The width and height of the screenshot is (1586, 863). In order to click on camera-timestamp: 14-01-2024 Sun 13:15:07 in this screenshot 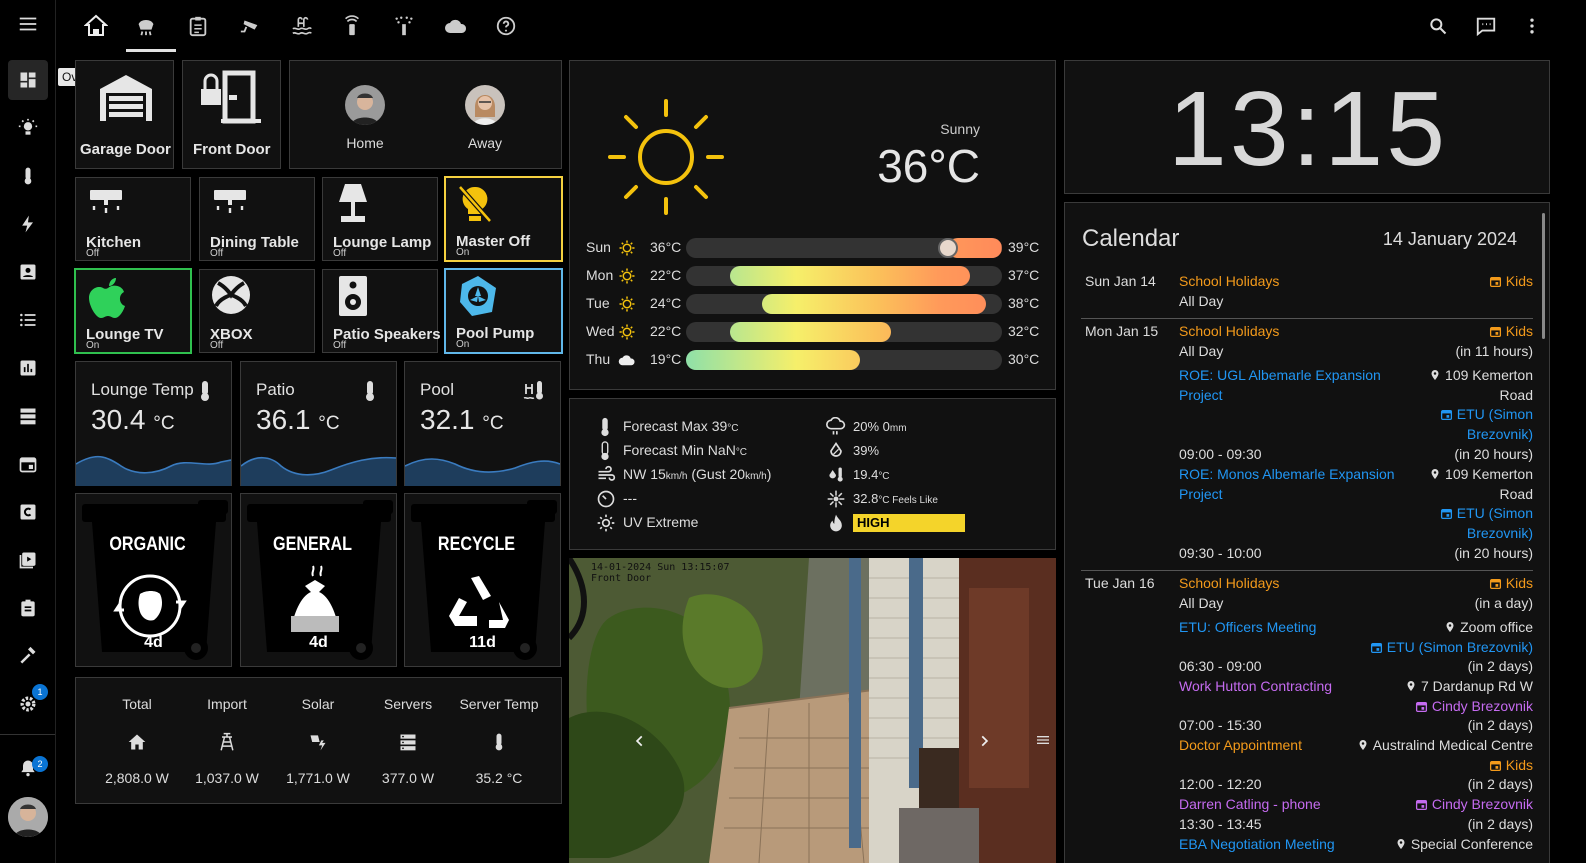, I will do `click(660, 567)`.